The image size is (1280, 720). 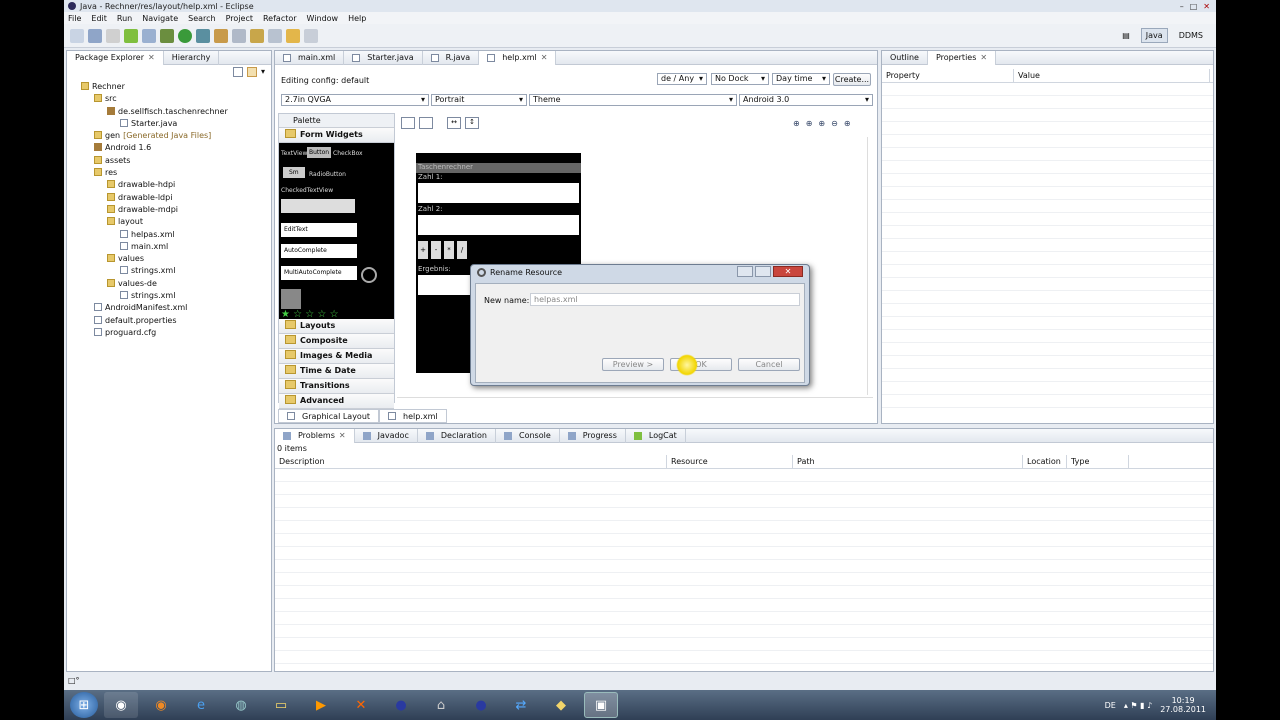 I want to click on menu-search: Search, so click(x=201, y=18).